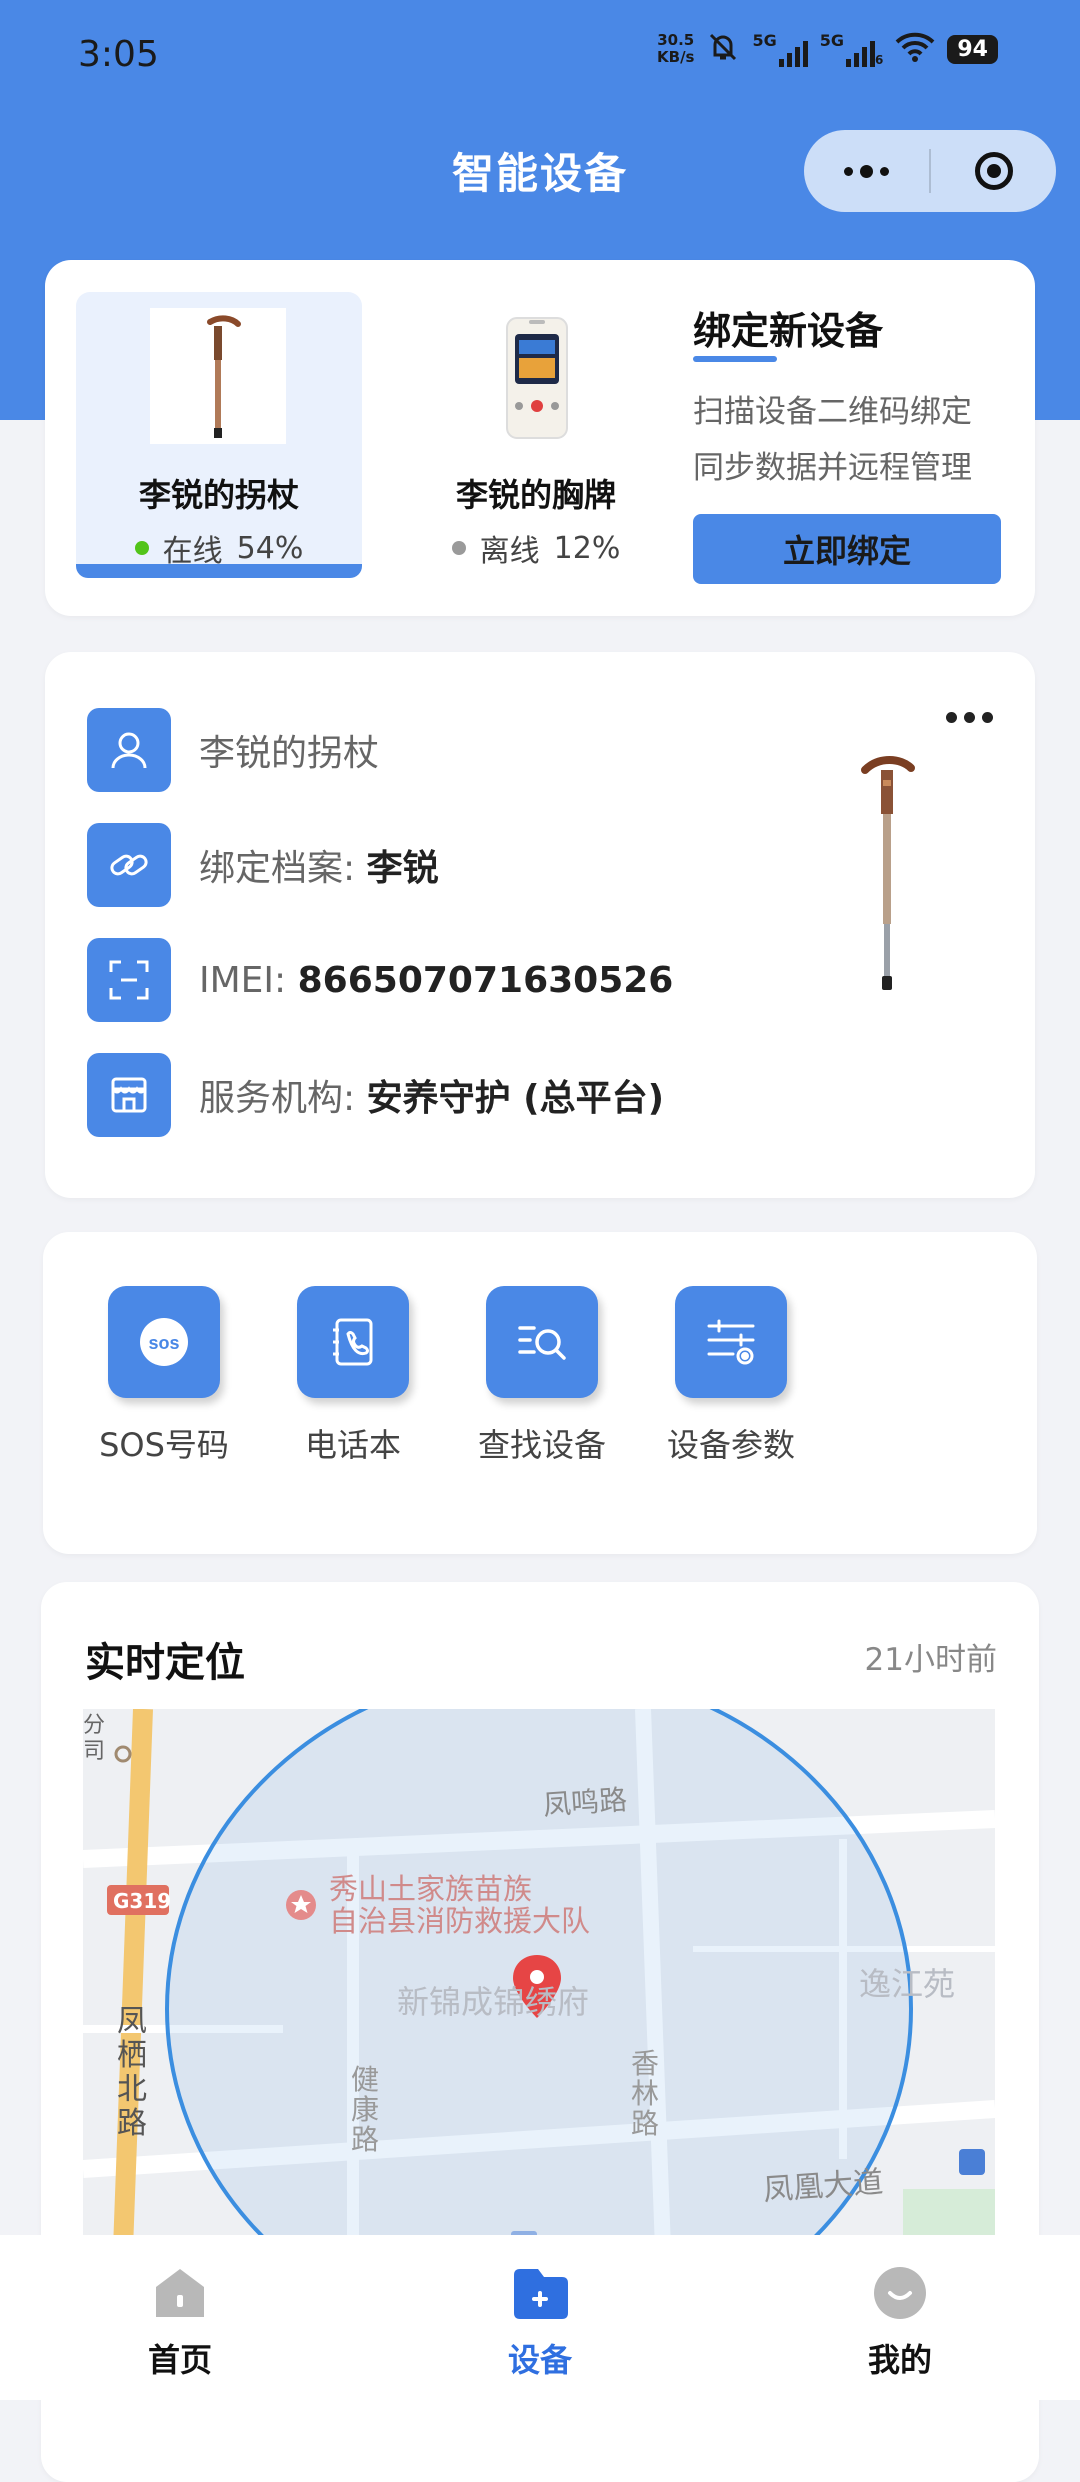 The image size is (1080, 2482). I want to click on device-status: 离线 12%, so click(536, 548).